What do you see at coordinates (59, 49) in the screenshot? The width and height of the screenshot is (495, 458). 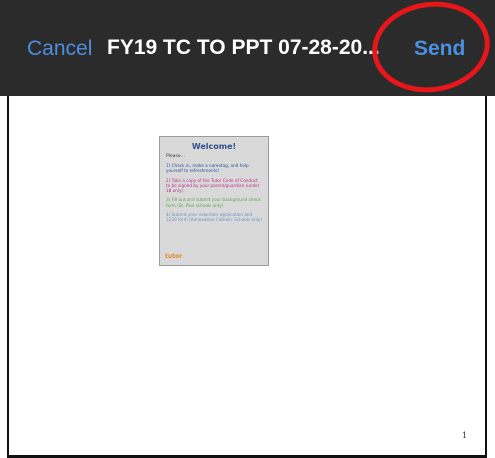 I see `cancel-button: Cancel` at bounding box center [59, 49].